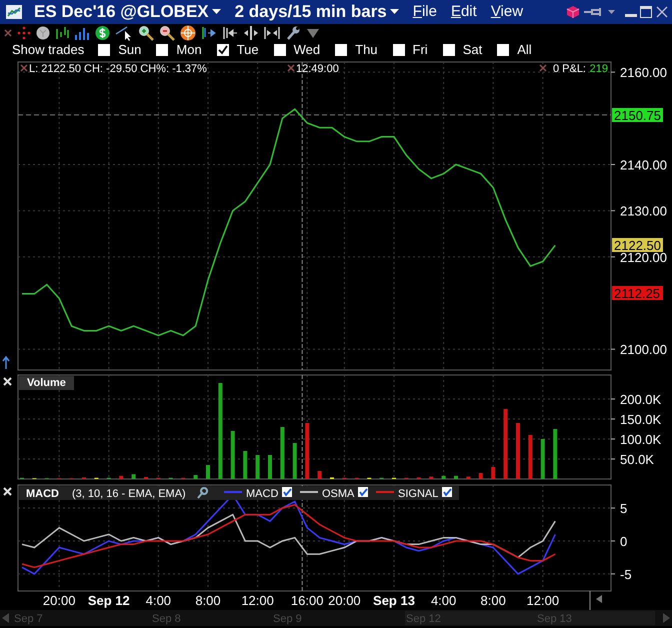  What do you see at coordinates (643, 72) in the screenshot?
I see `axis-label: 2160.00` at bounding box center [643, 72].